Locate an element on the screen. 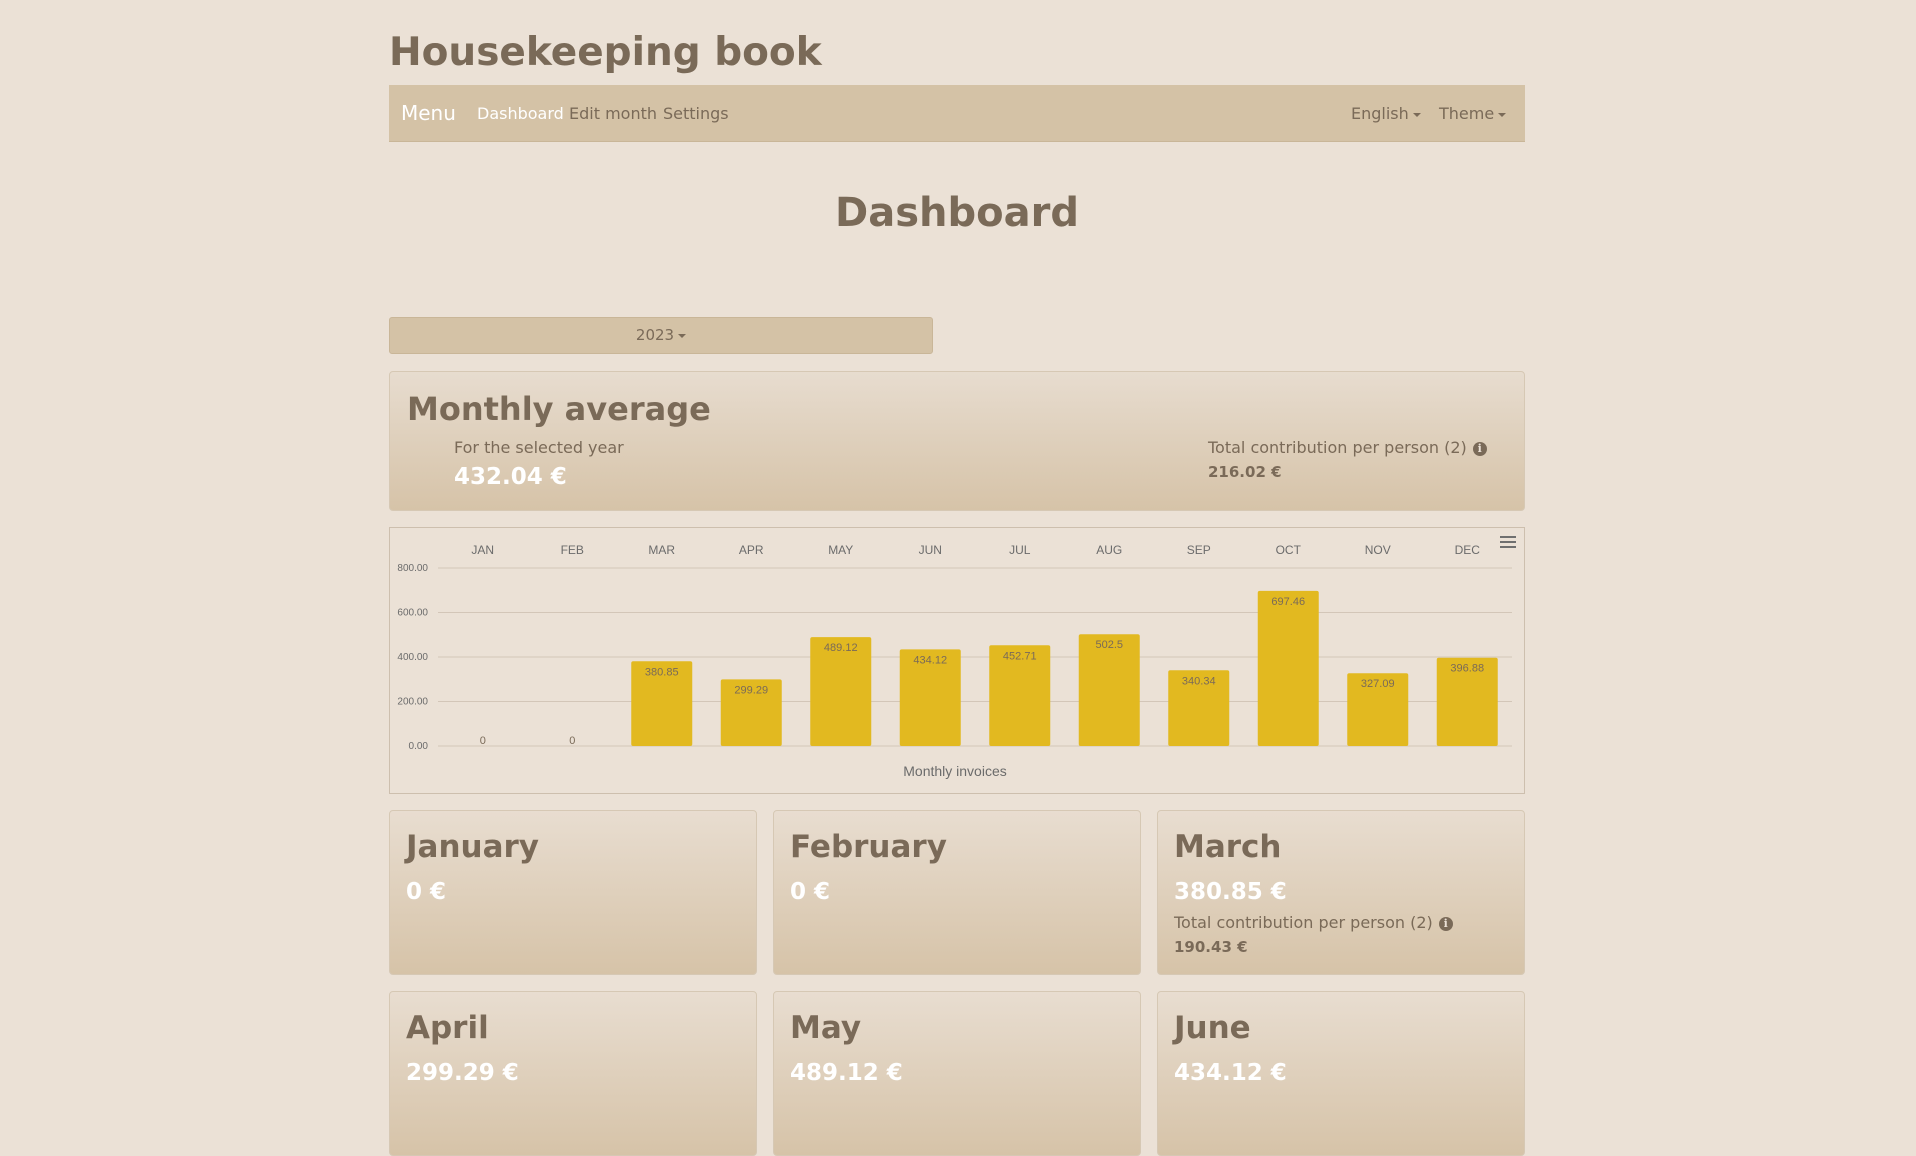 Image resolution: width=1916 pixels, height=1156 pixels. language-dropdown: English is located at coordinates (1386, 113).